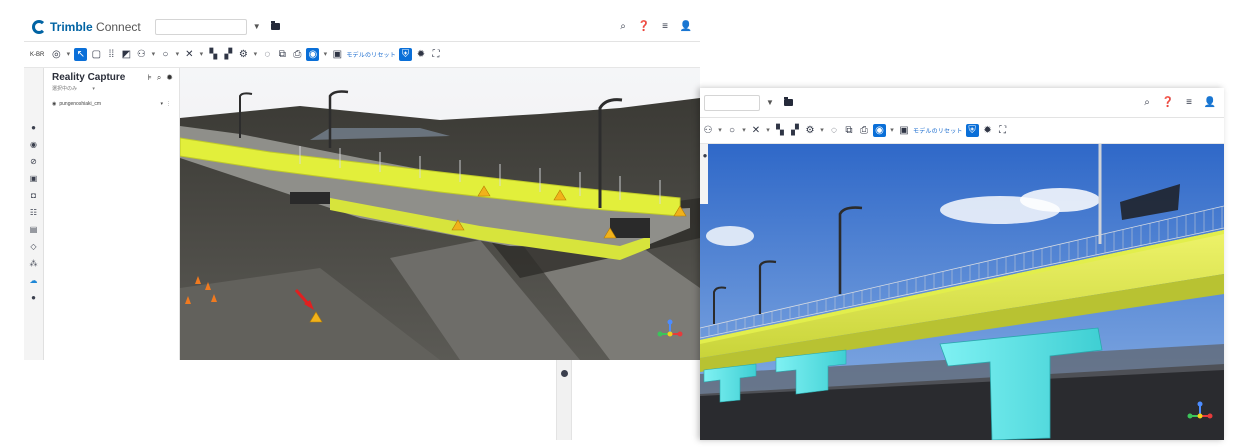  I want to click on logo-suffix: Connect, so click(118, 26).